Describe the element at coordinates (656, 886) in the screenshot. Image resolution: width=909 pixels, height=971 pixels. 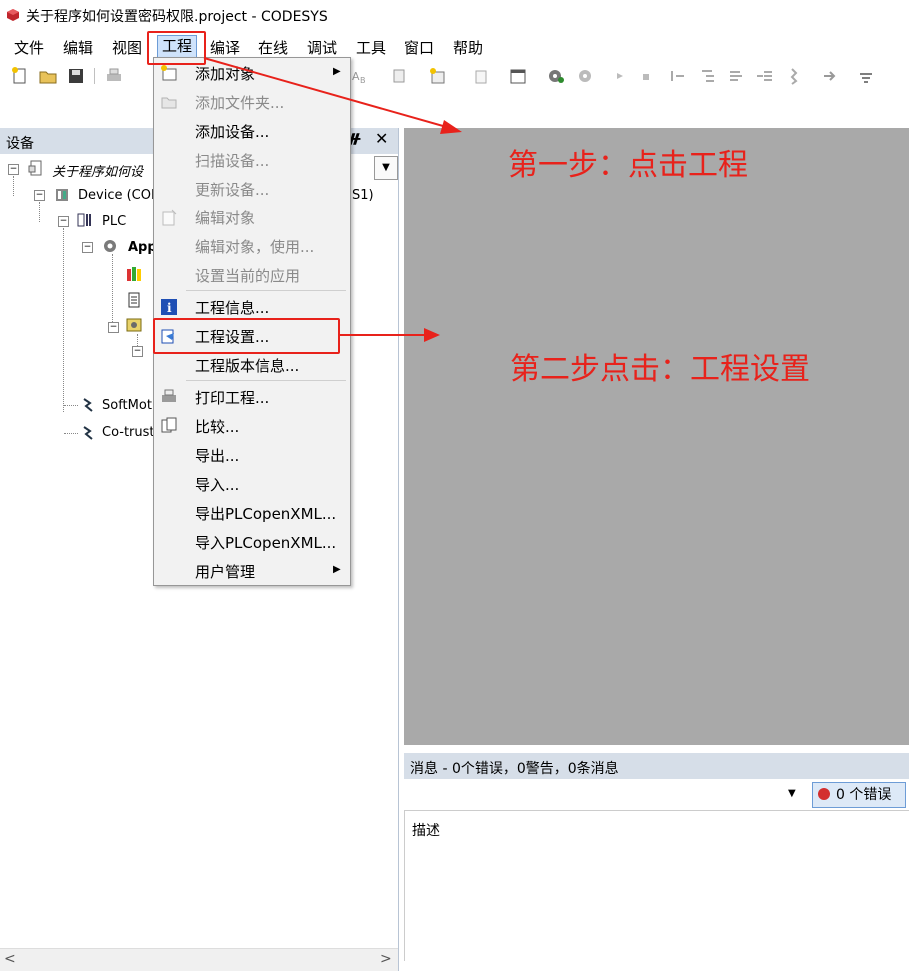
I see `messages-list` at that location.